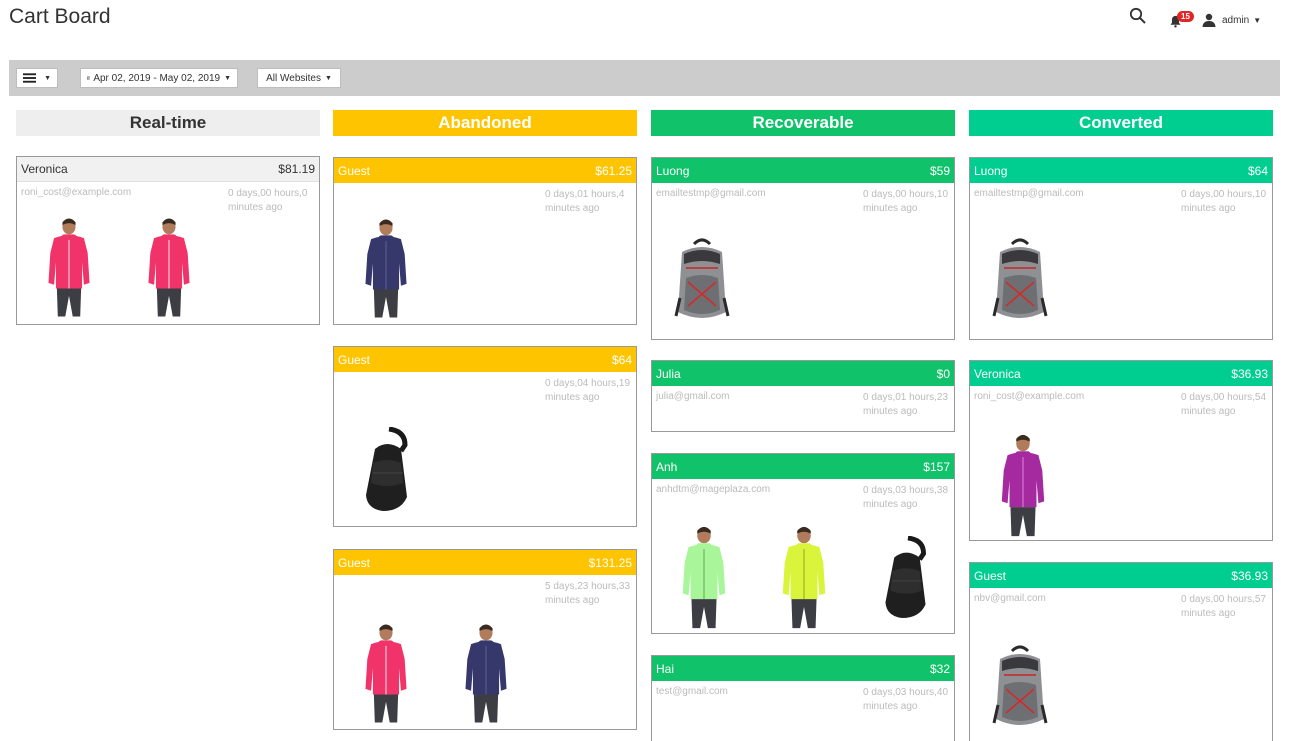  What do you see at coordinates (168, 123) in the screenshot?
I see `column-title: Real-time` at bounding box center [168, 123].